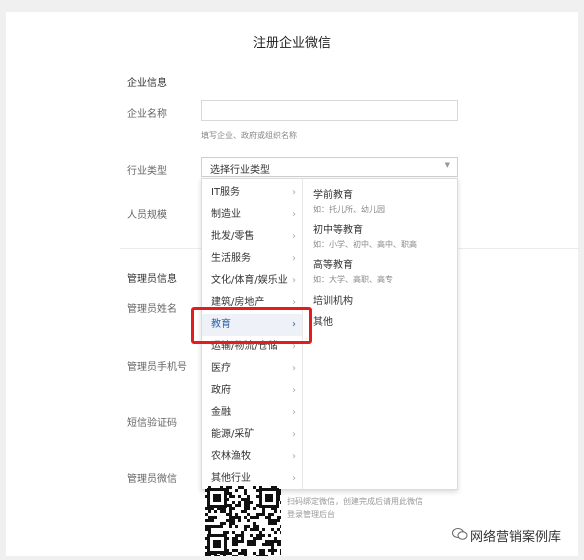 The width and height of the screenshot is (584, 560). What do you see at coordinates (252, 457) in the screenshot?
I see `industry-option: 农林渔牧 ›` at bounding box center [252, 457].